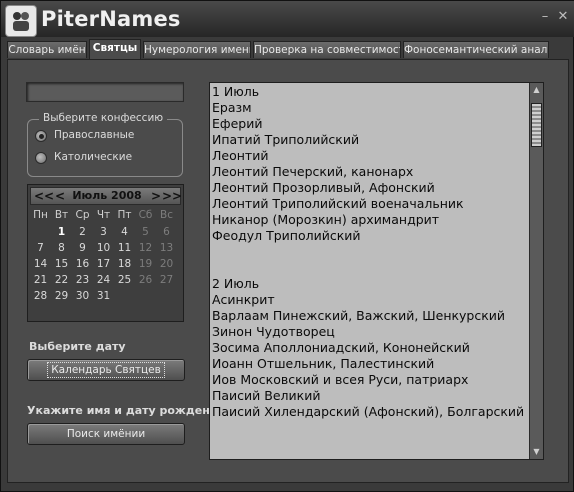 The width and height of the screenshot is (574, 492). Describe the element at coordinates (197, 49) in the screenshot. I see `tab-numerology: Нумерология имени` at that location.